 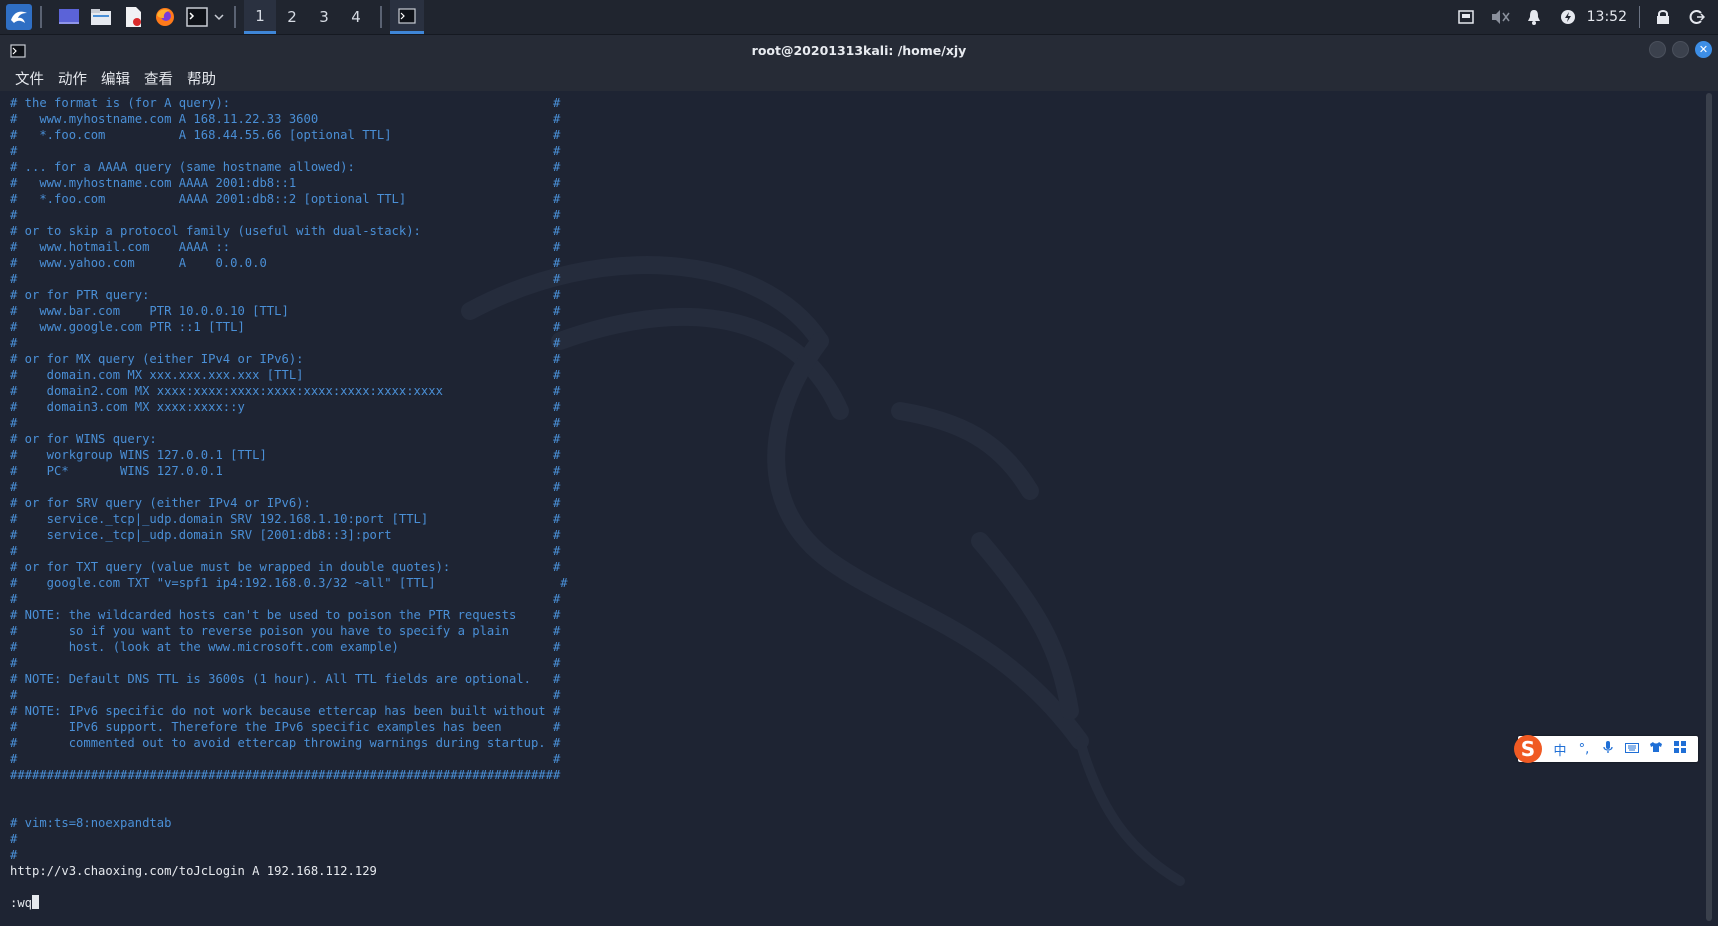 I want to click on close-icon: ✕, so click(x=1703, y=49).